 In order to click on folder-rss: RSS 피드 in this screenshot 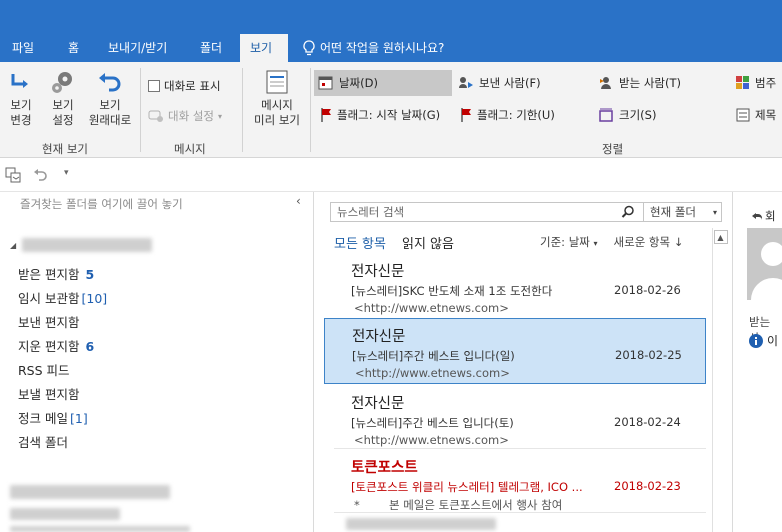, I will do `click(44, 369)`.